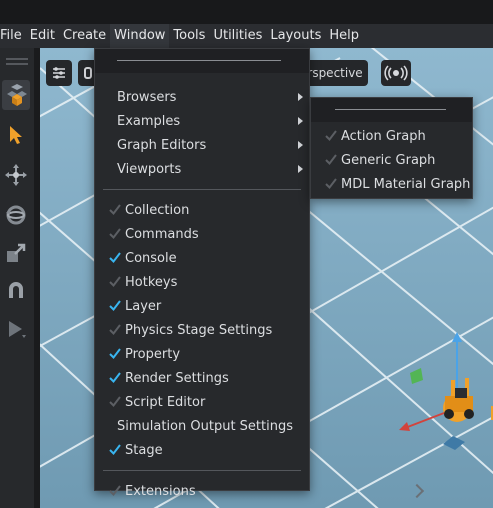  Describe the element at coordinates (17, 64) in the screenshot. I see `grip-icon` at that location.